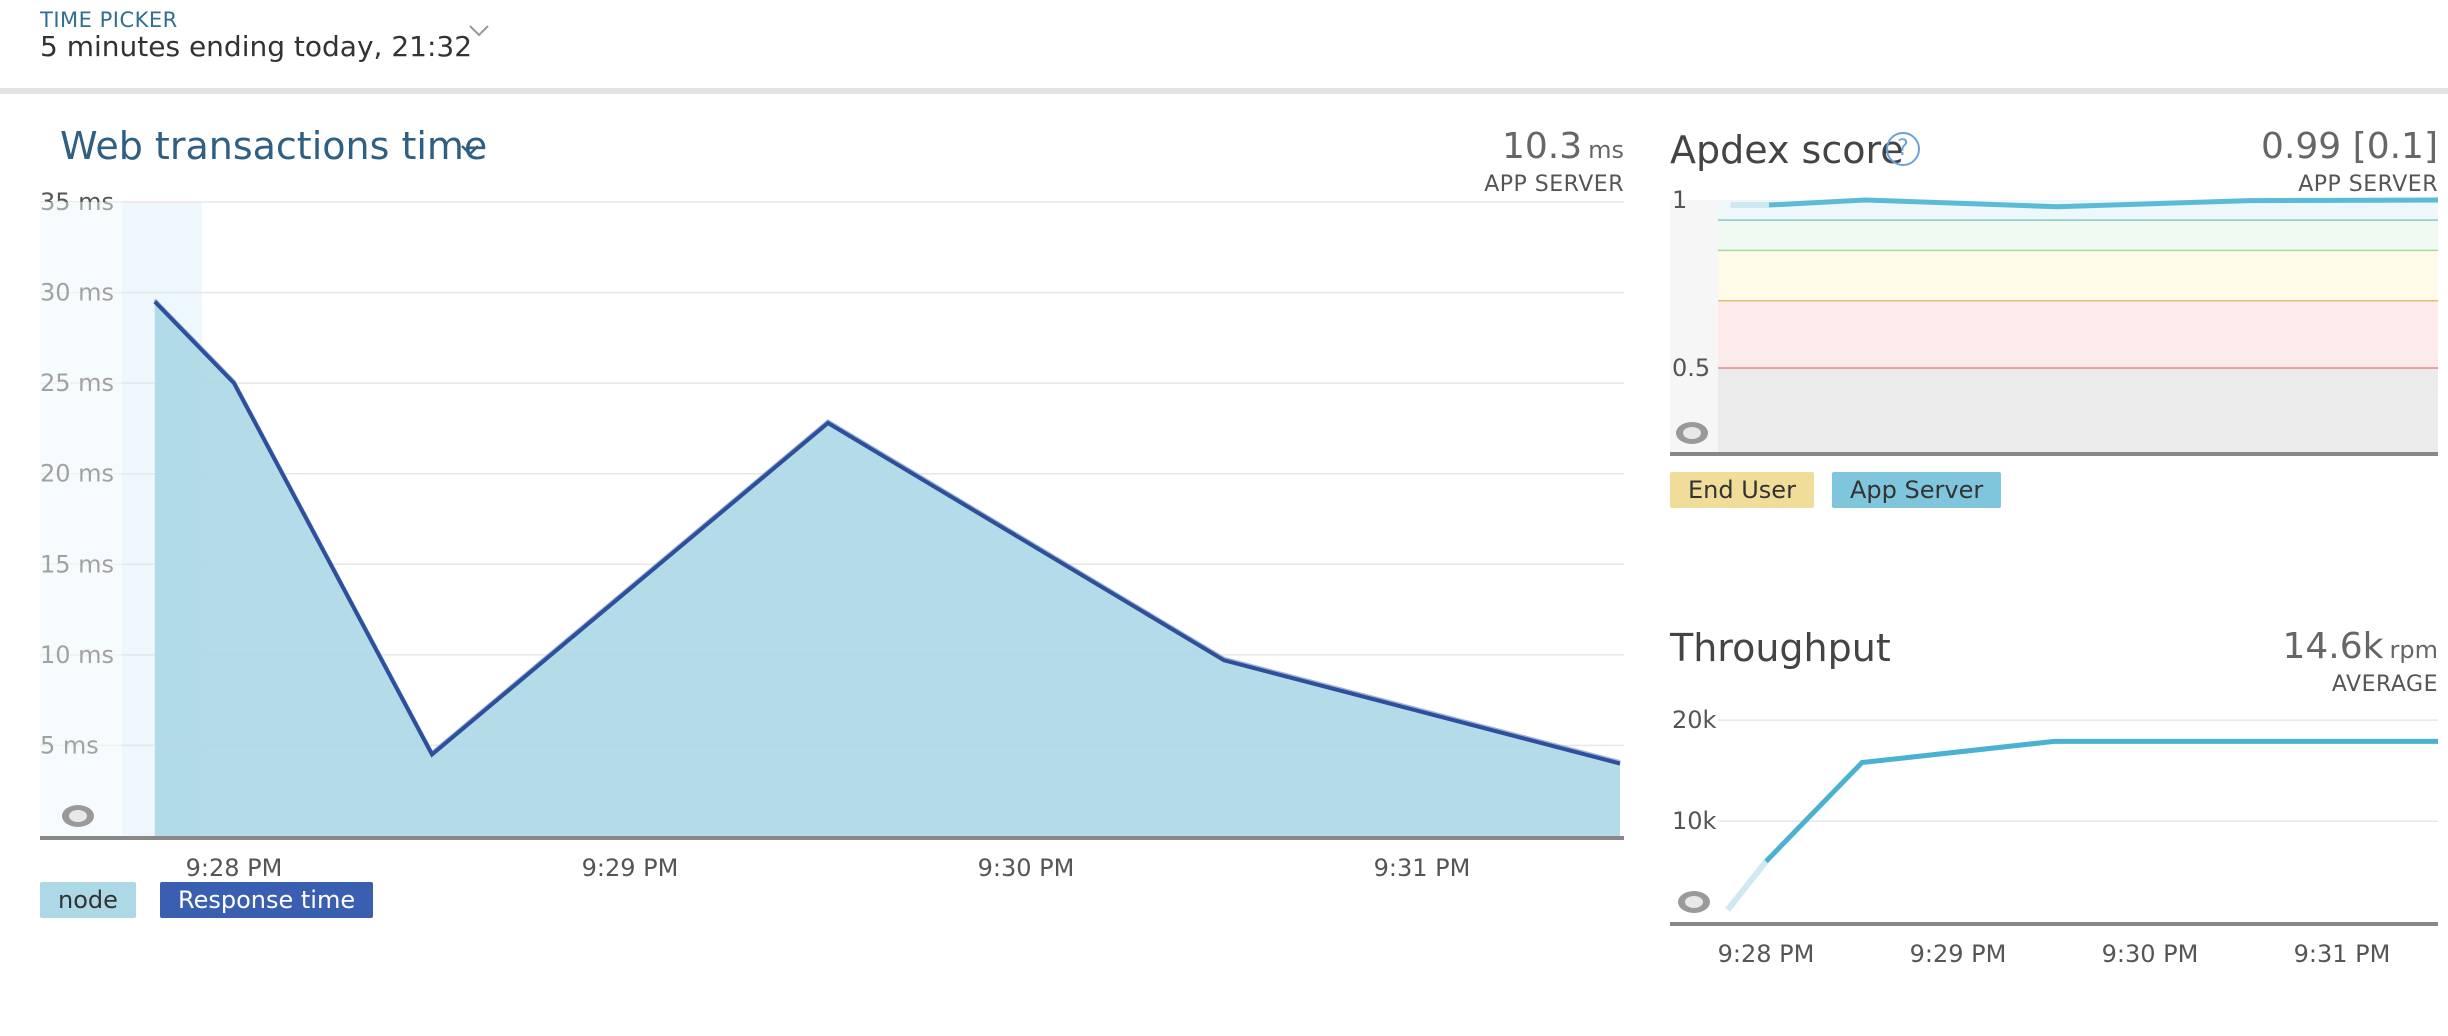  What do you see at coordinates (1742, 490) in the screenshot?
I see `legend-end-user: End User` at bounding box center [1742, 490].